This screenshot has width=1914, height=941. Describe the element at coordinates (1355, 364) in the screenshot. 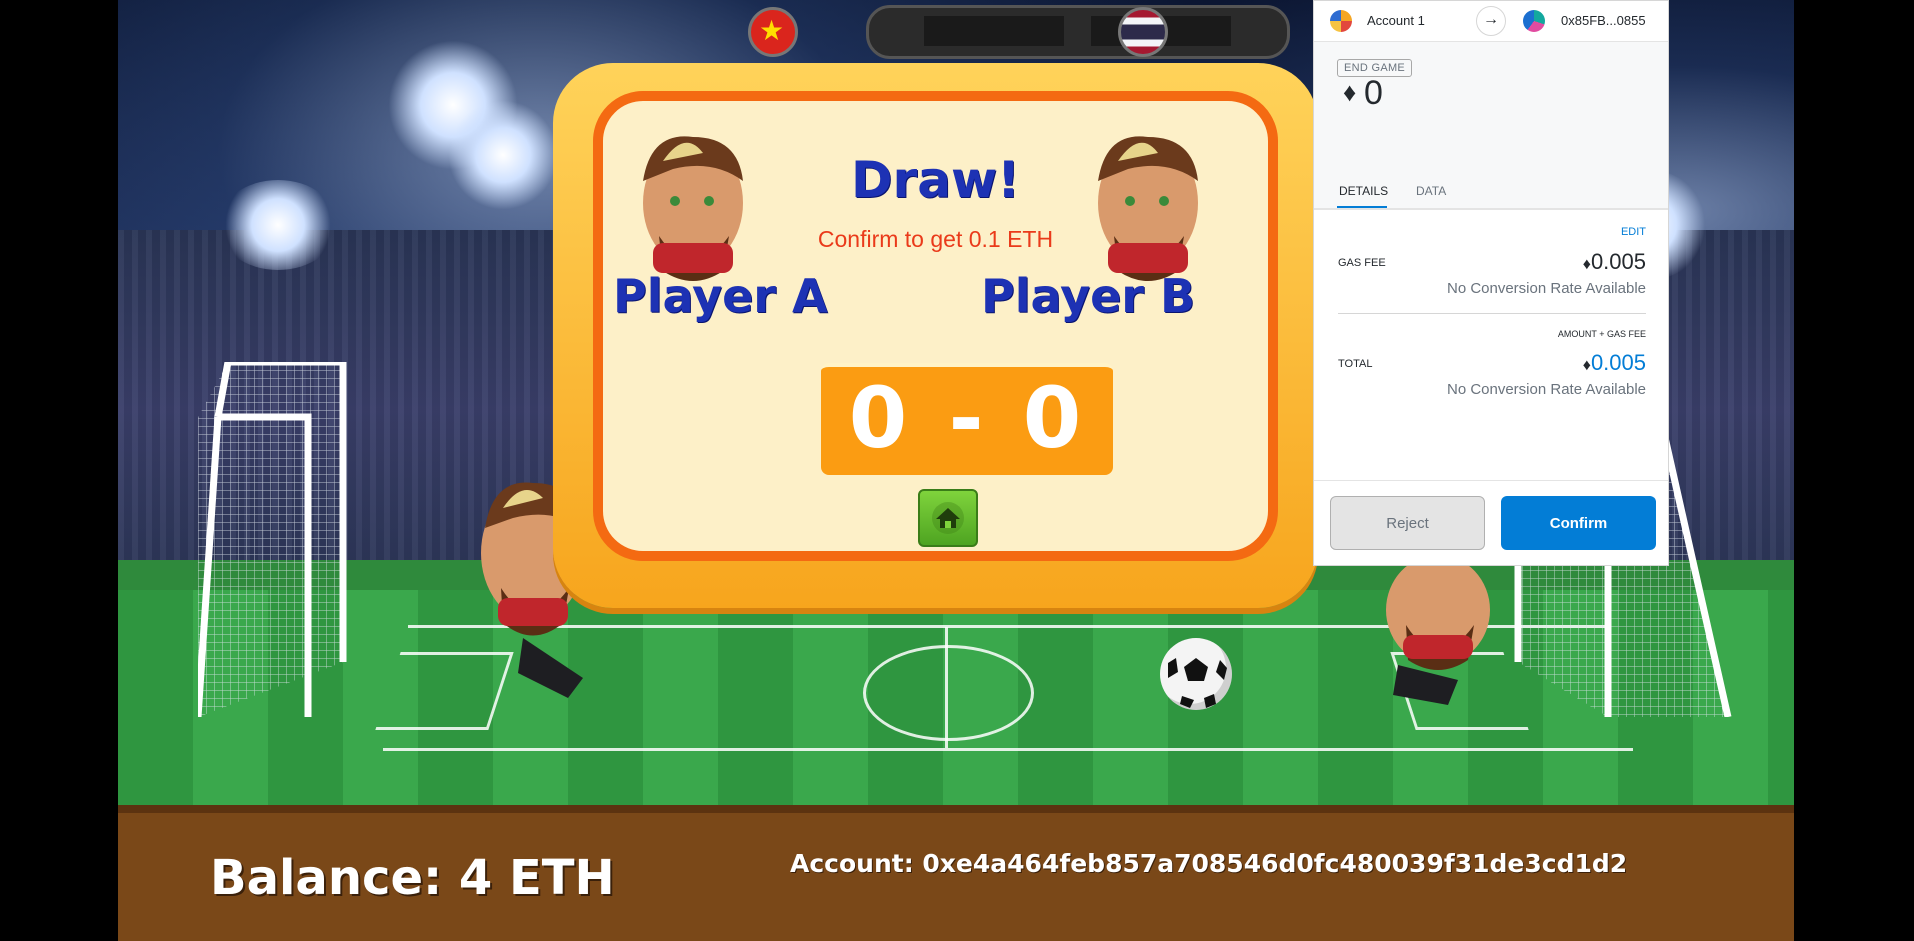

I see `total-label: TOTAL` at that location.